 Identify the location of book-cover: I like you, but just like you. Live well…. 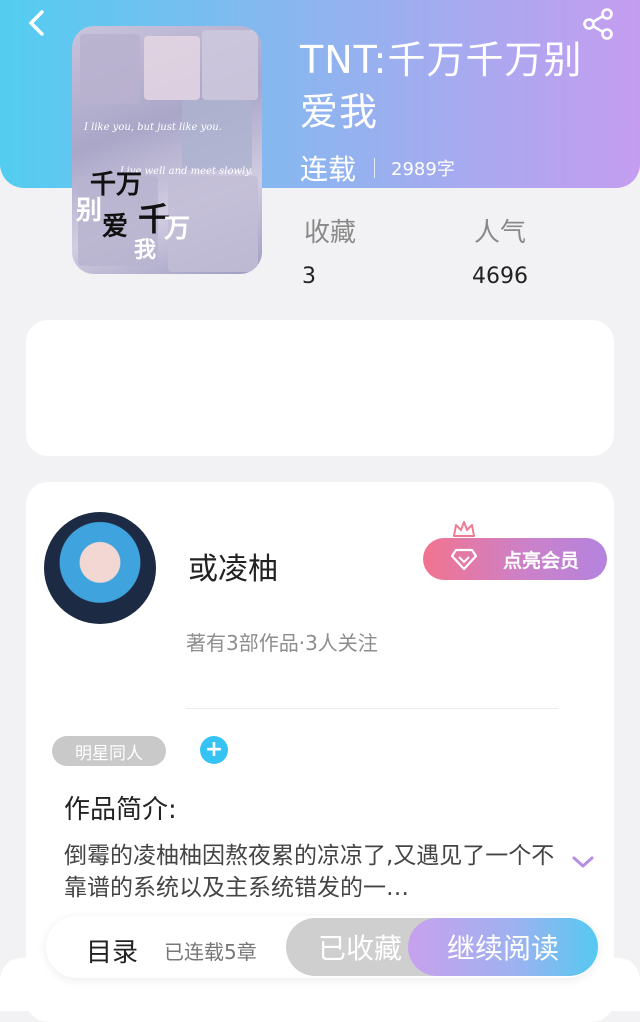
(167, 150).